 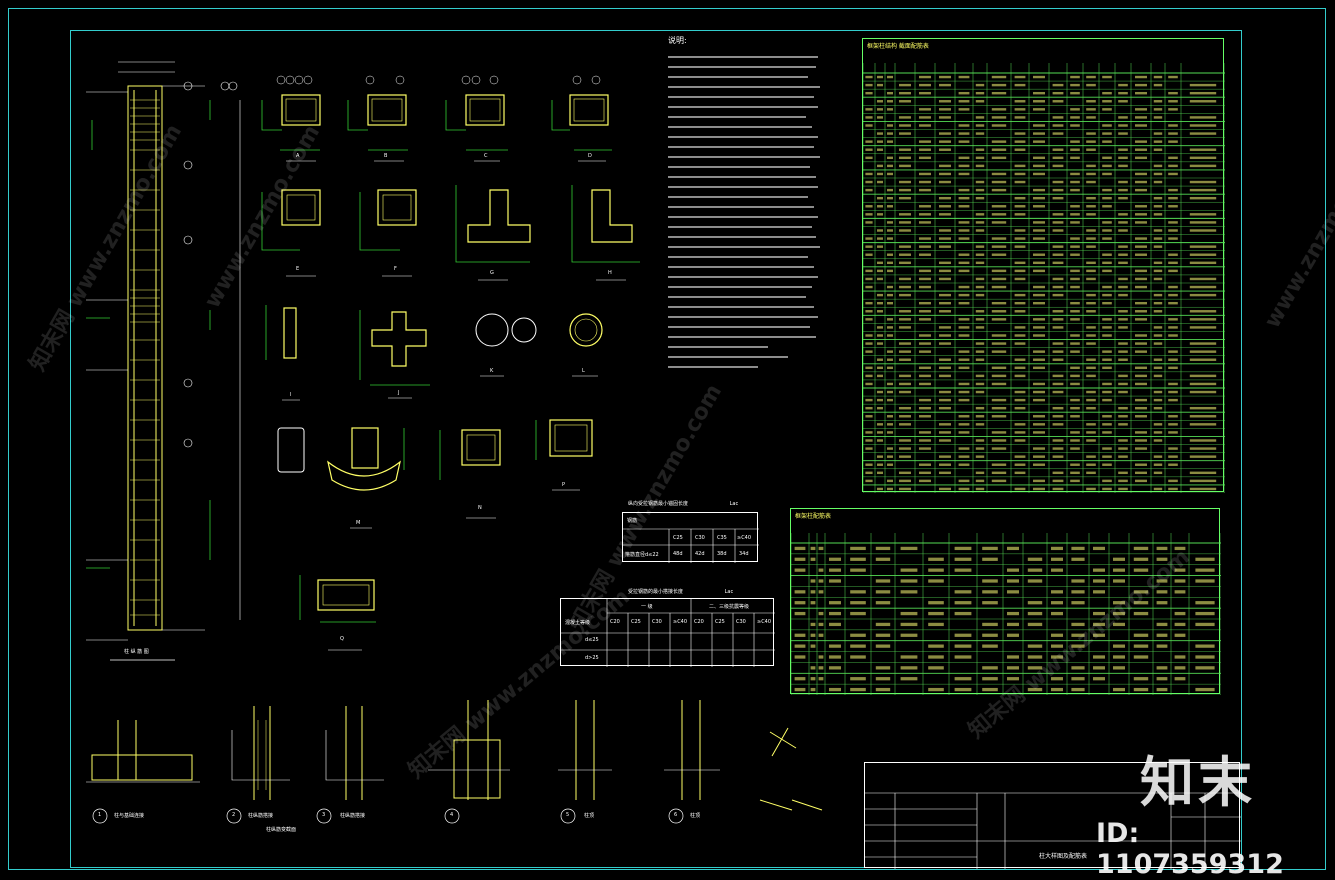 I want to click on section-label-G: G, so click(x=492, y=273).